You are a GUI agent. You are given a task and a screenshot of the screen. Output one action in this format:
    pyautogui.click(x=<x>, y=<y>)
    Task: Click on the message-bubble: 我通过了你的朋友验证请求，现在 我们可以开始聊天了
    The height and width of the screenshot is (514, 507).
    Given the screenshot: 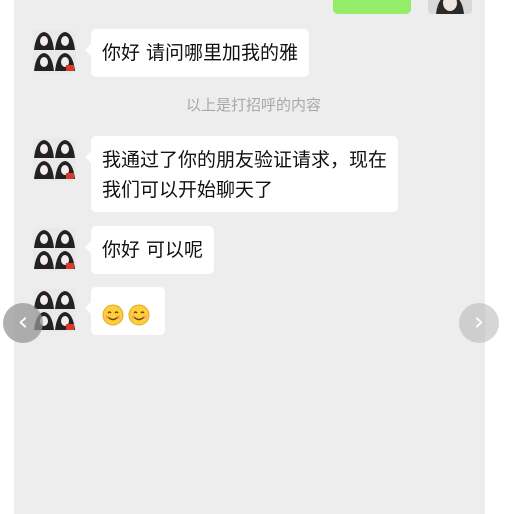 What is the action you would take?
    pyautogui.click(x=241, y=174)
    